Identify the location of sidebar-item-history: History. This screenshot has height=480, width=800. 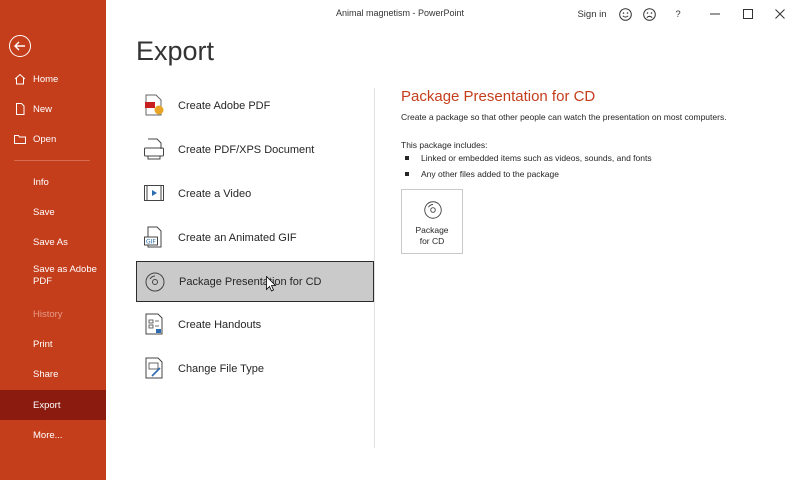
(53, 314).